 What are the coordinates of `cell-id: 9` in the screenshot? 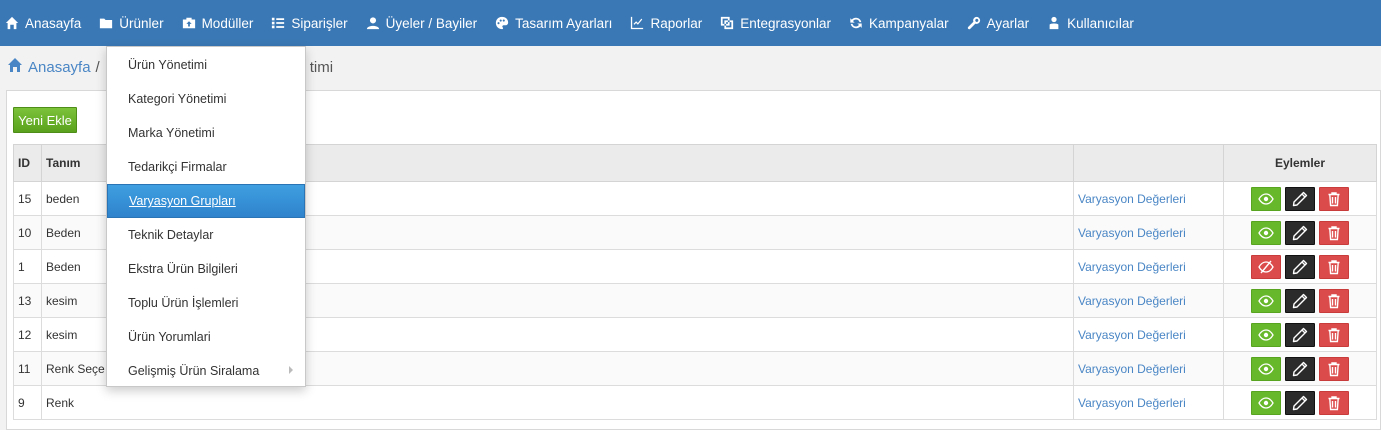 It's located at (27, 402).